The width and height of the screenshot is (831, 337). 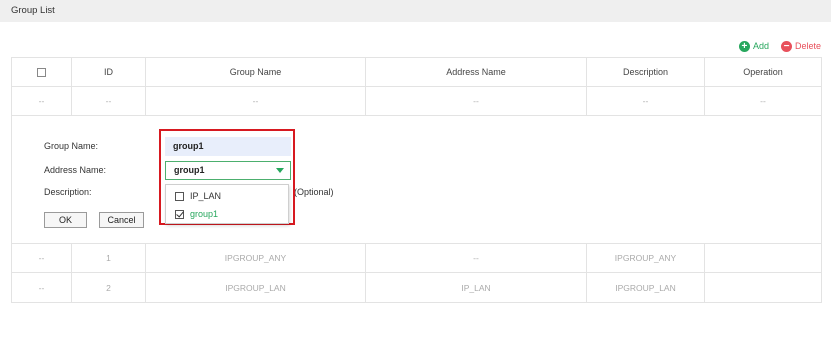 I want to click on select-all-checkbox, so click(x=41, y=72).